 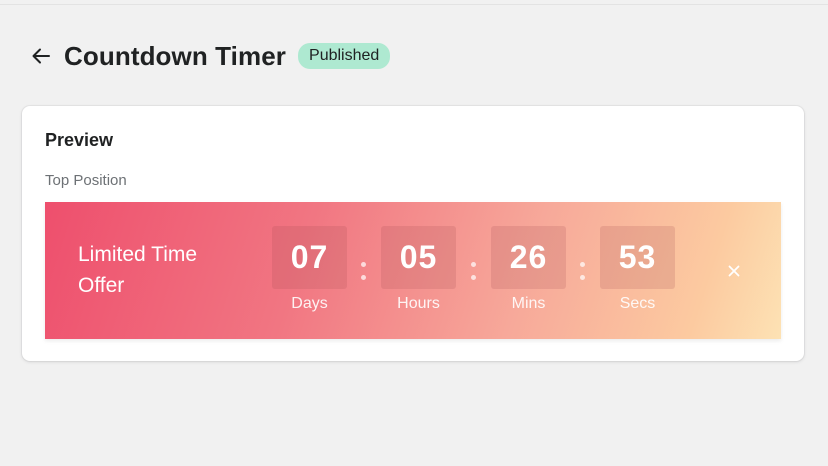 What do you see at coordinates (309, 257) in the screenshot?
I see `days-value: 07` at bounding box center [309, 257].